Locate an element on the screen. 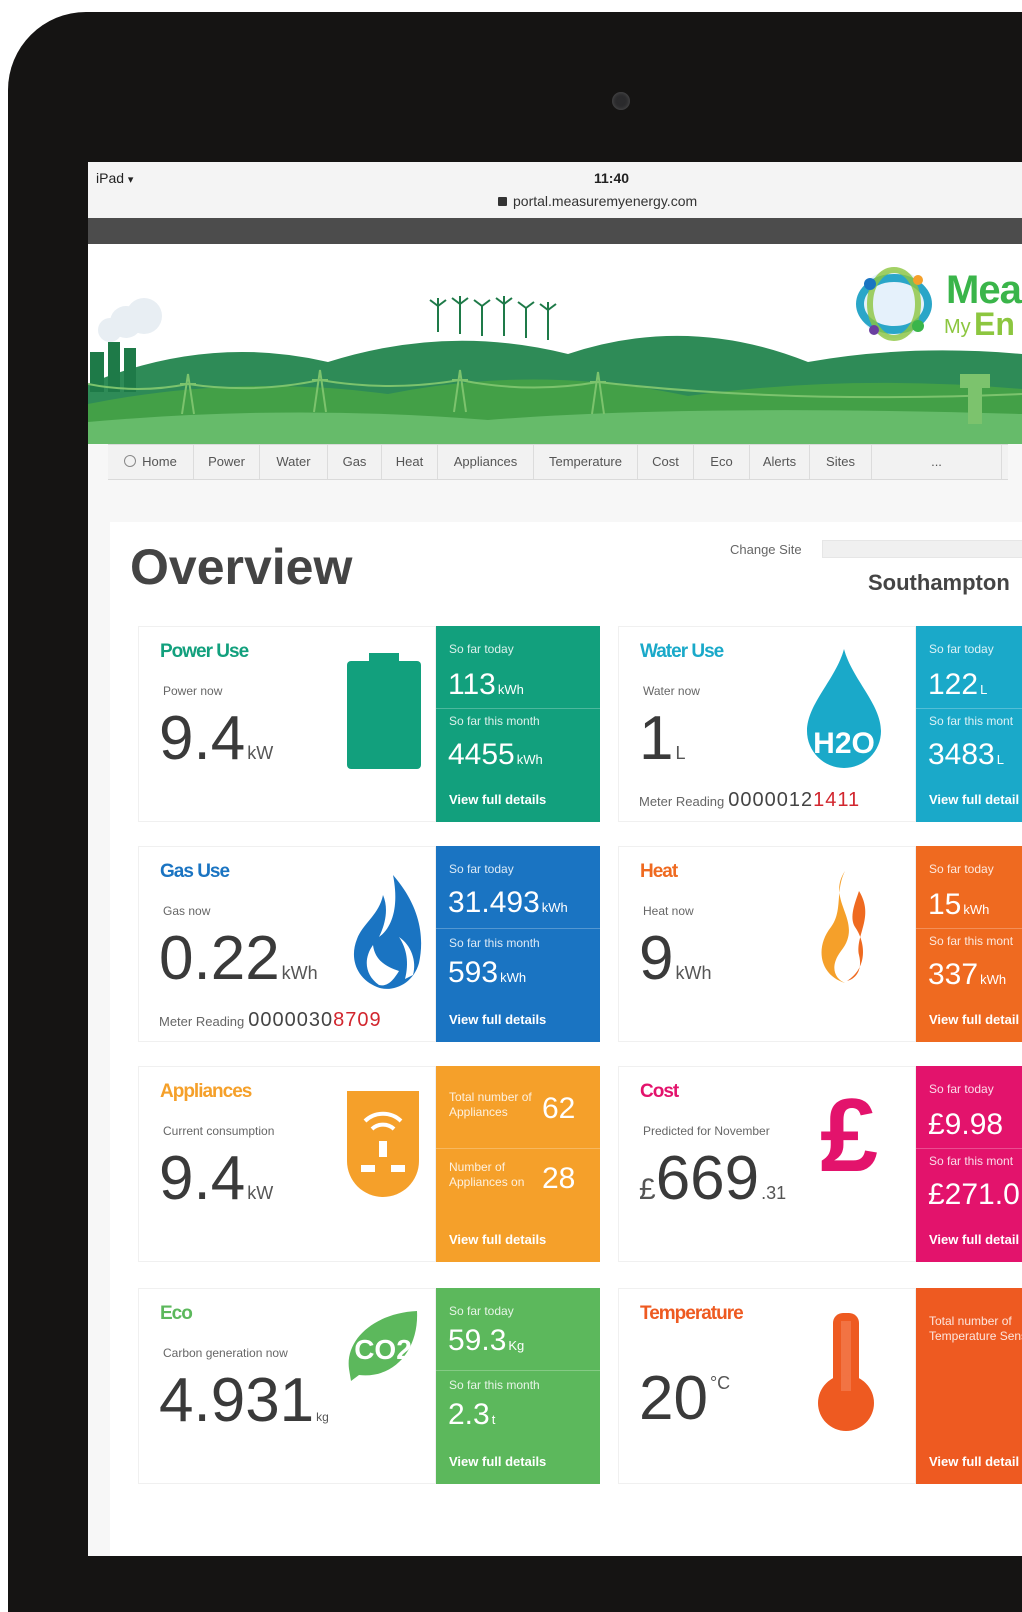  appliances-summary: Appliances Current consumption 9.4 kW is located at coordinates (287, 1164).